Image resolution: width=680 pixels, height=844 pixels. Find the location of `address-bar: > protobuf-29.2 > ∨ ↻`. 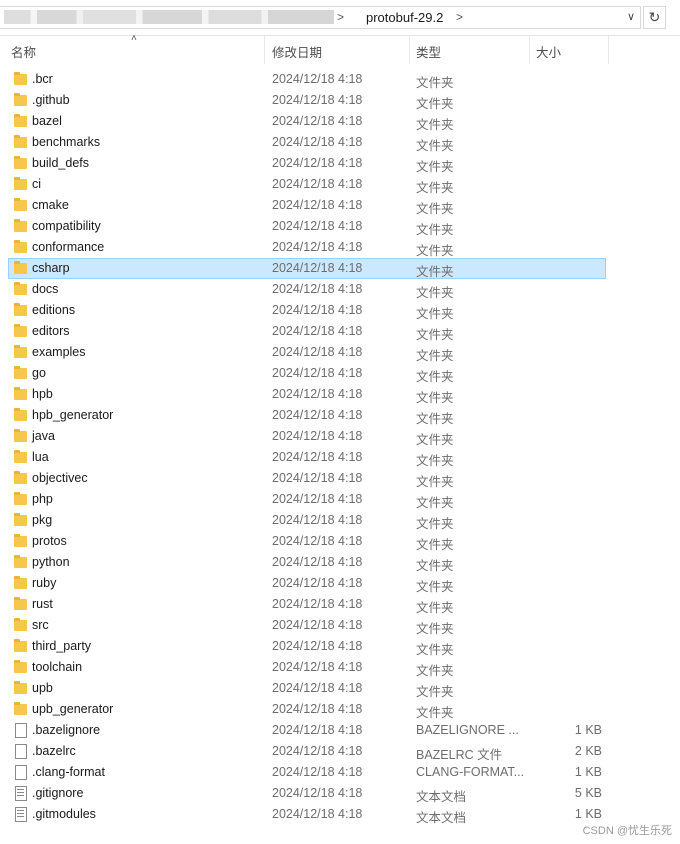

address-bar: > protobuf-29.2 > ∨ ↻ is located at coordinates (340, 18).